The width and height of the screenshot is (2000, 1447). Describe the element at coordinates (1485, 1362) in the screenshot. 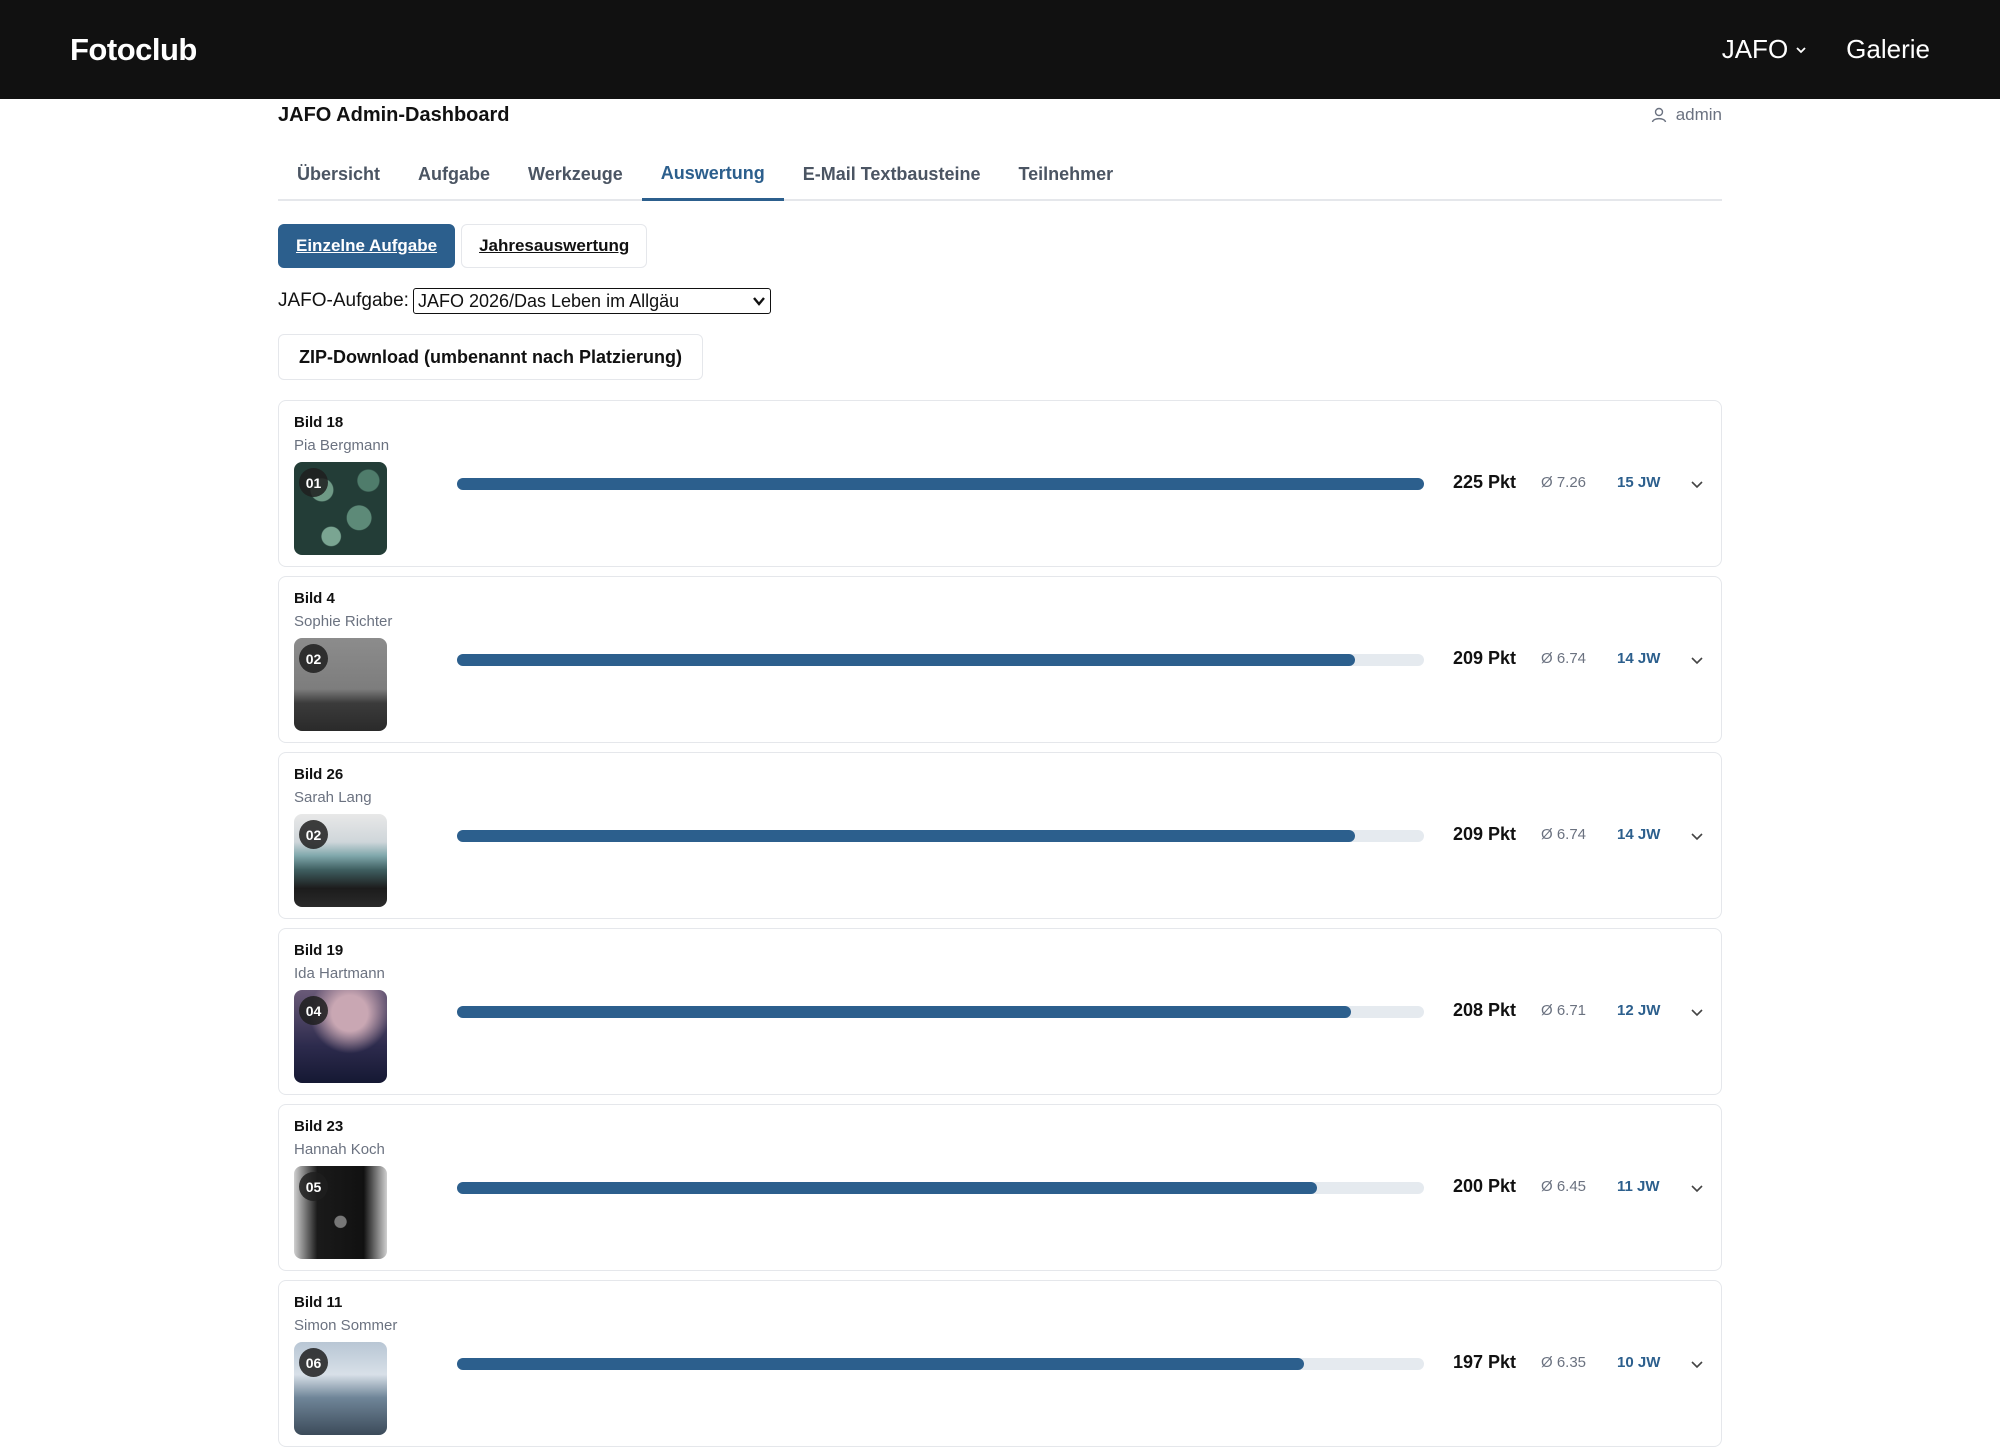

I see `score-points: 197 Pkt` at that location.